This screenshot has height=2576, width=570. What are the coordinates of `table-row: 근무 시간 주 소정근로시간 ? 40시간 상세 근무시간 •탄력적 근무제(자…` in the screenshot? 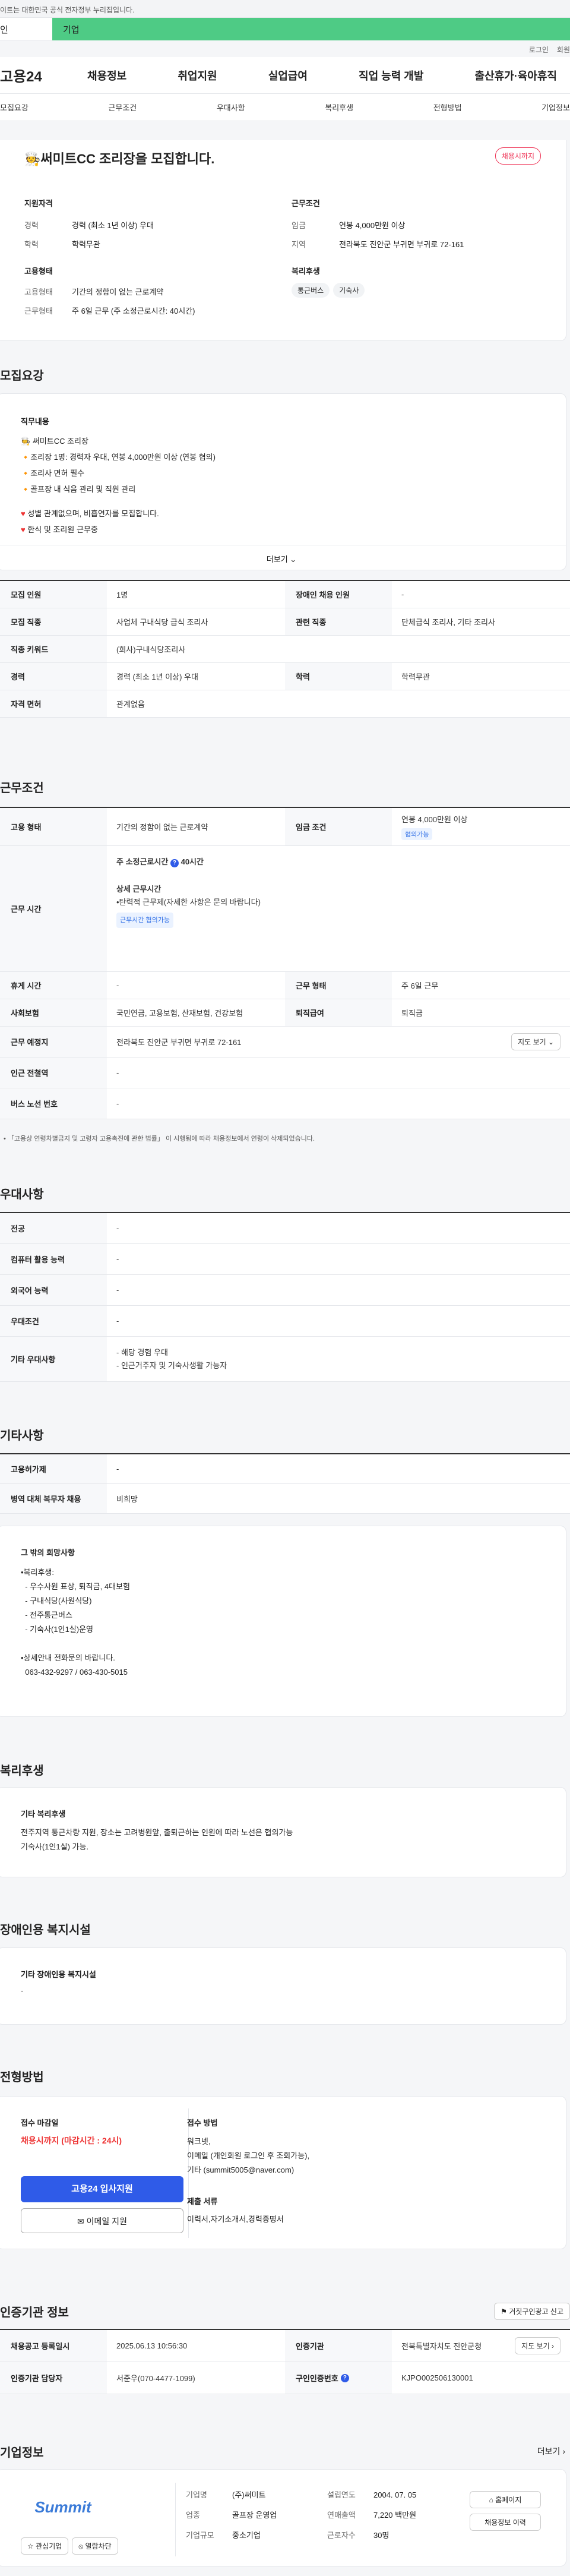 It's located at (285, 909).